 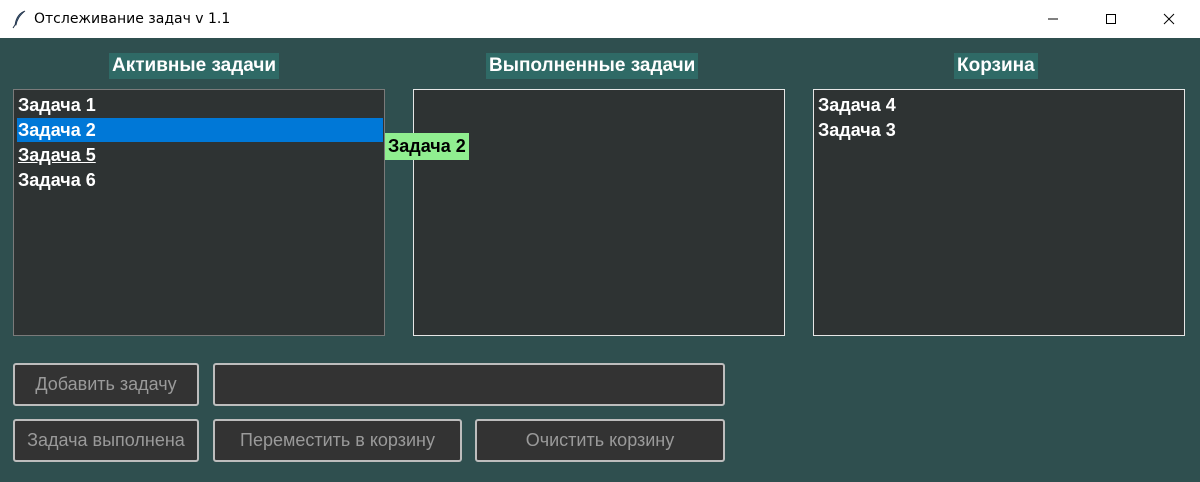 What do you see at coordinates (132, 19) in the screenshot?
I see `window-title: Отслеживание задач v 1.1` at bounding box center [132, 19].